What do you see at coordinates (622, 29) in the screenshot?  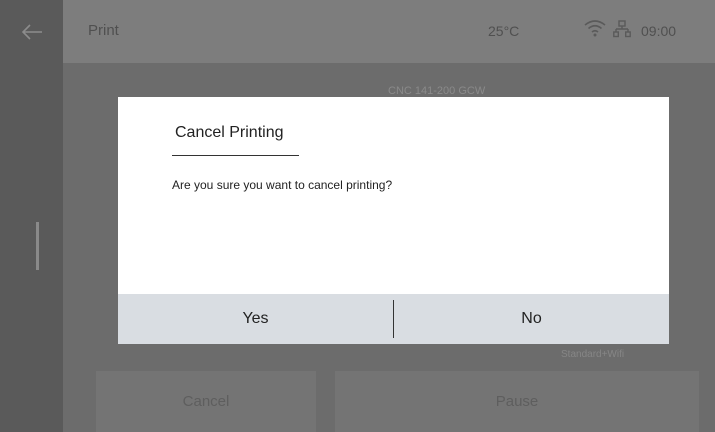 I see `network-icon` at bounding box center [622, 29].